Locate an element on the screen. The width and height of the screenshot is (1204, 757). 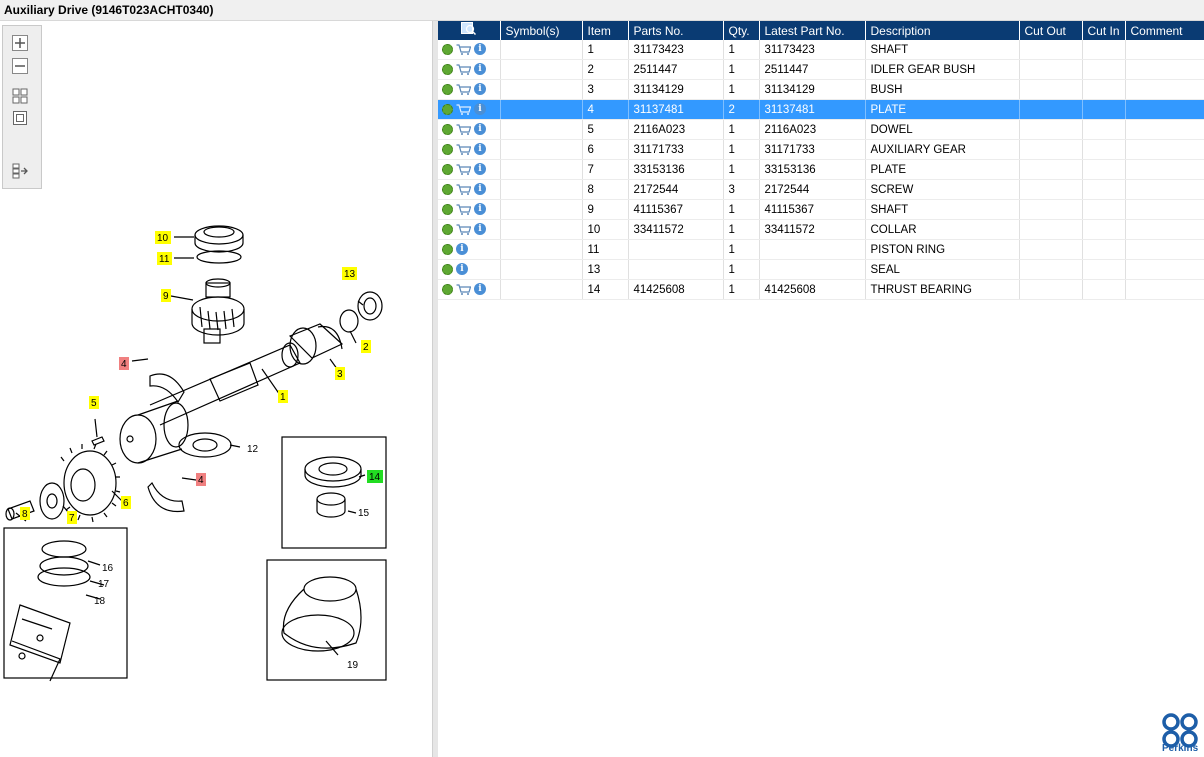
table-row: i 4 31137481 2 31137481 PLATE is located at coordinates (821, 109).